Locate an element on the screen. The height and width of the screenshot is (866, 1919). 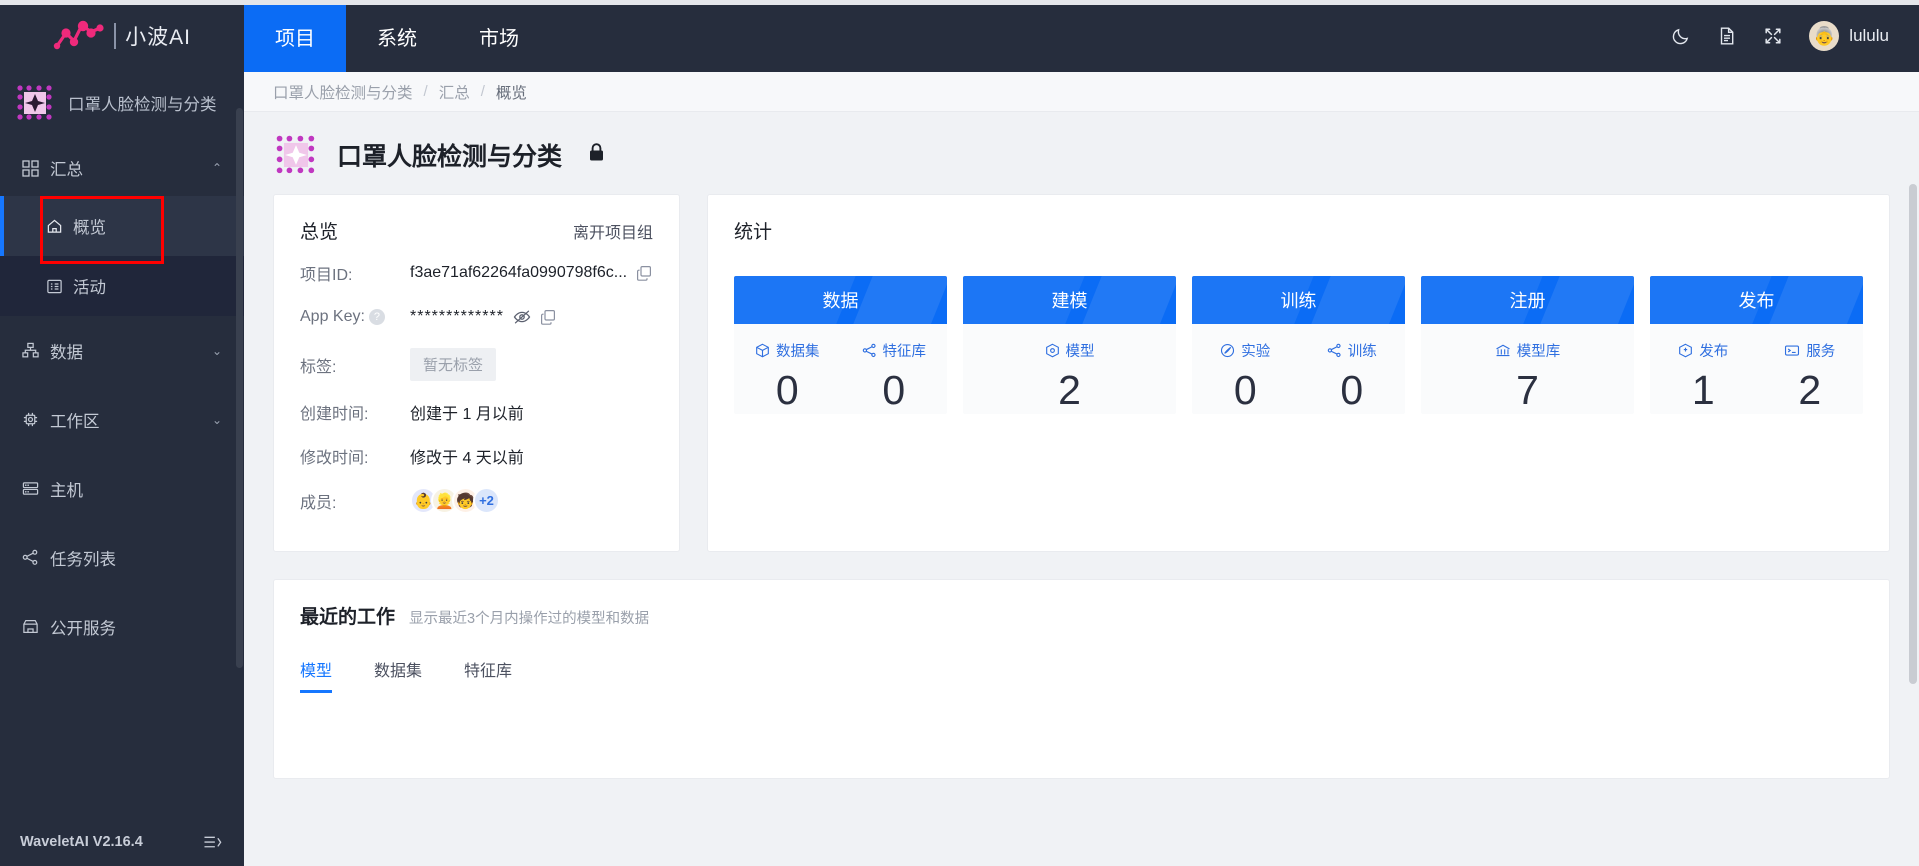
metric-model-registry: 模型库 7 is located at coordinates (1527, 369).